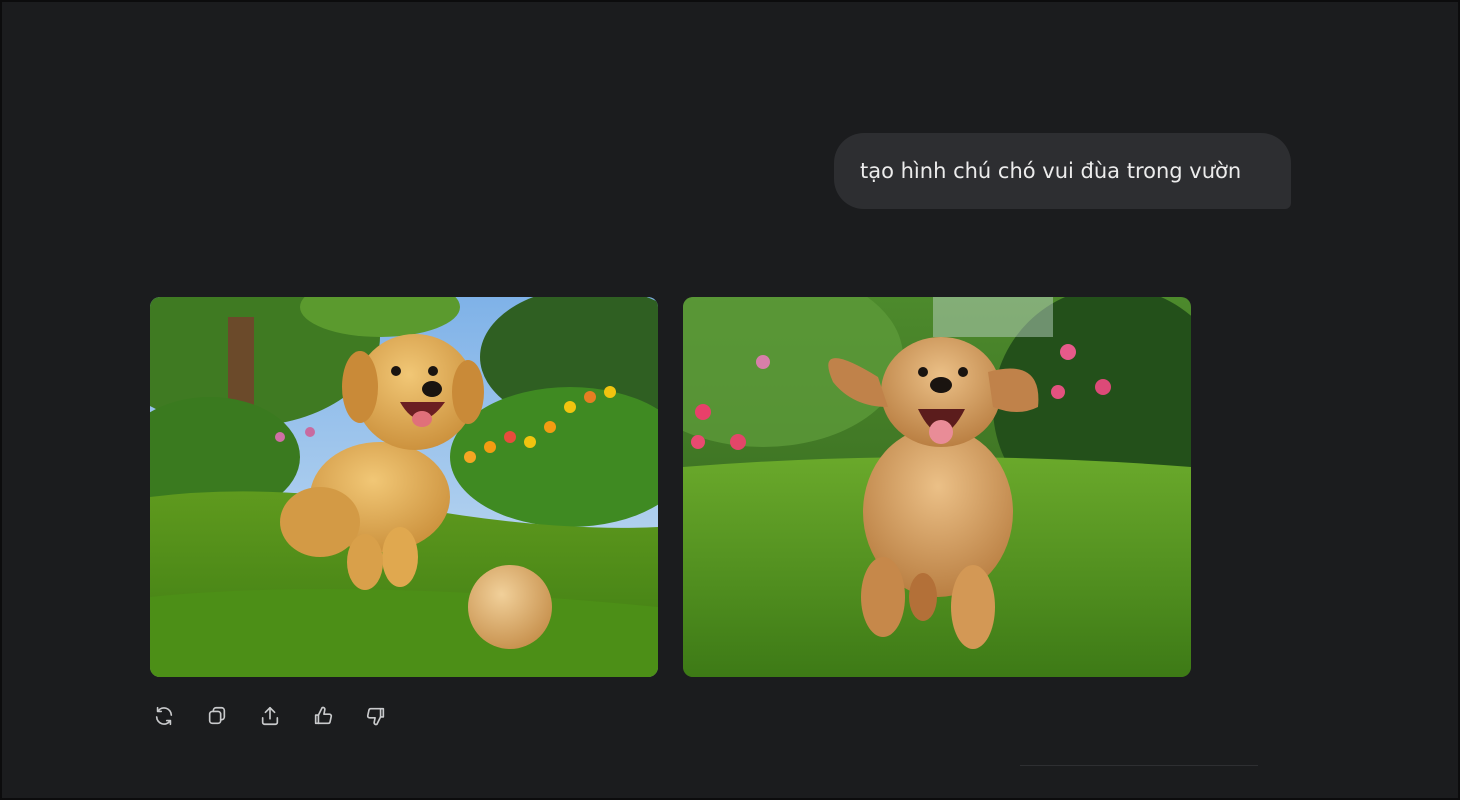 The image size is (1460, 800). I want to click on copy-icon, so click(217, 715).